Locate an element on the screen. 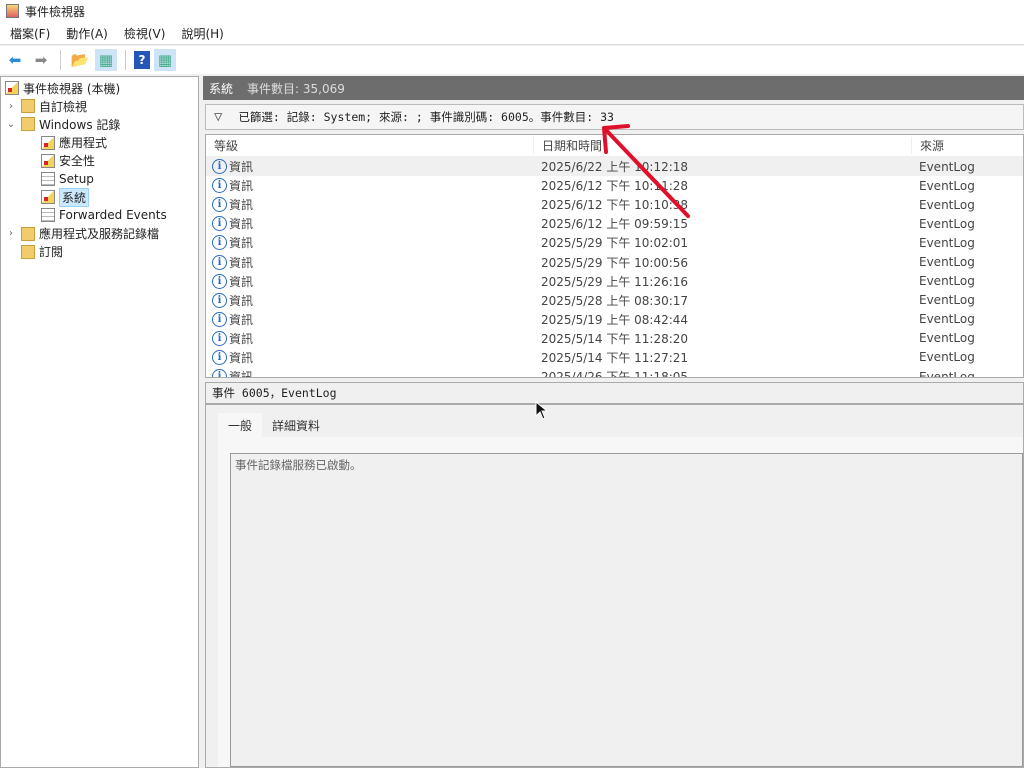 The width and height of the screenshot is (1024, 768). table-row: i 資訊 2025/5/28 上午 08:30:17 EventLog is located at coordinates (614, 300).